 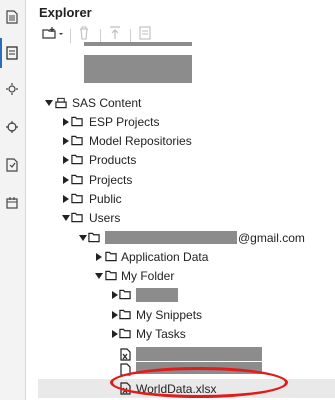 What do you see at coordinates (65, 12) in the screenshot?
I see `panel-title: Explorer` at bounding box center [65, 12].